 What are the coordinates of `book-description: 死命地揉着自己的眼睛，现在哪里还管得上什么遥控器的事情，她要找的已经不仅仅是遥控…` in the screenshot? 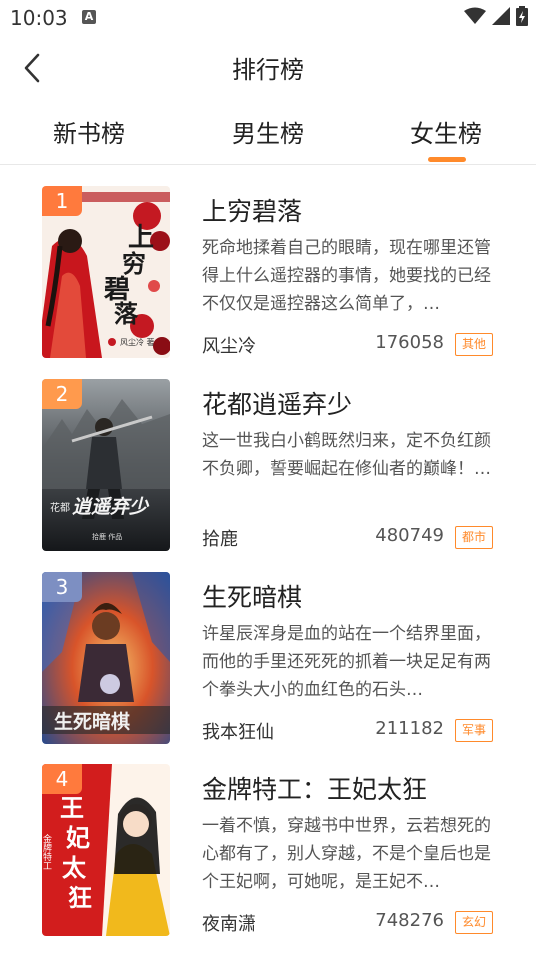 It's located at (346, 276).